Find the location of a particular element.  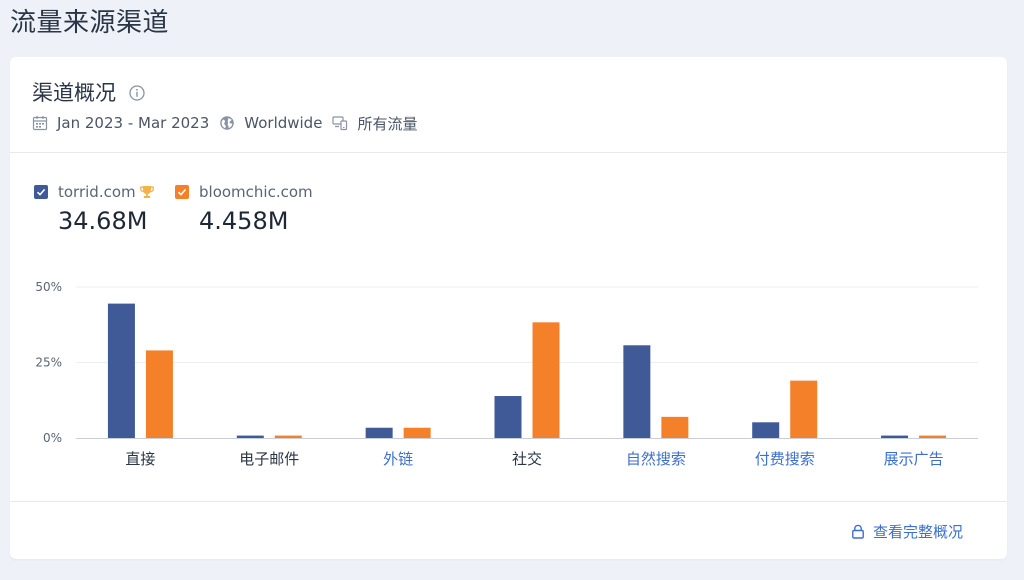

page-title: 流量来源渠道 is located at coordinates (90, 23).